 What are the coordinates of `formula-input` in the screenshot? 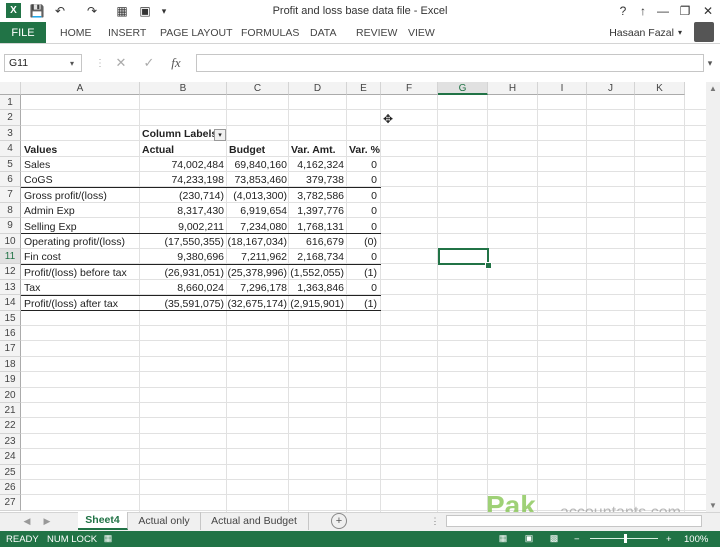 It's located at (450, 63).